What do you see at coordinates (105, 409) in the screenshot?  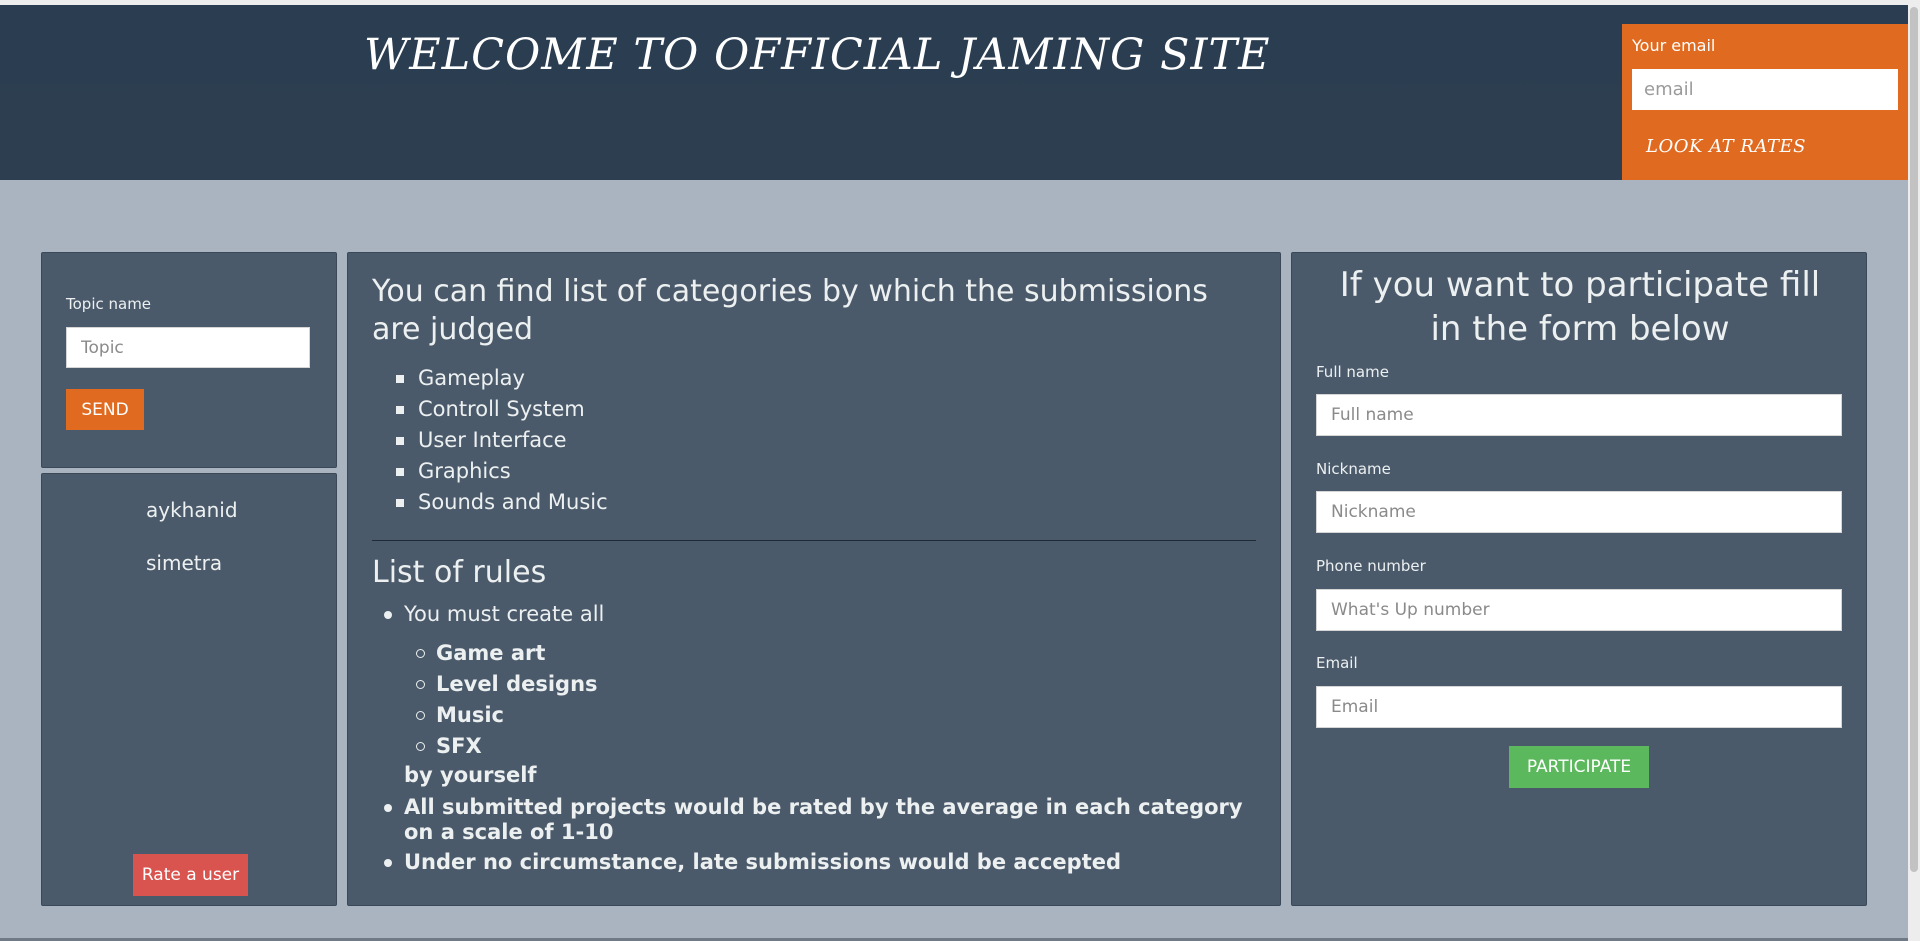 I see `send-button: SEND` at bounding box center [105, 409].